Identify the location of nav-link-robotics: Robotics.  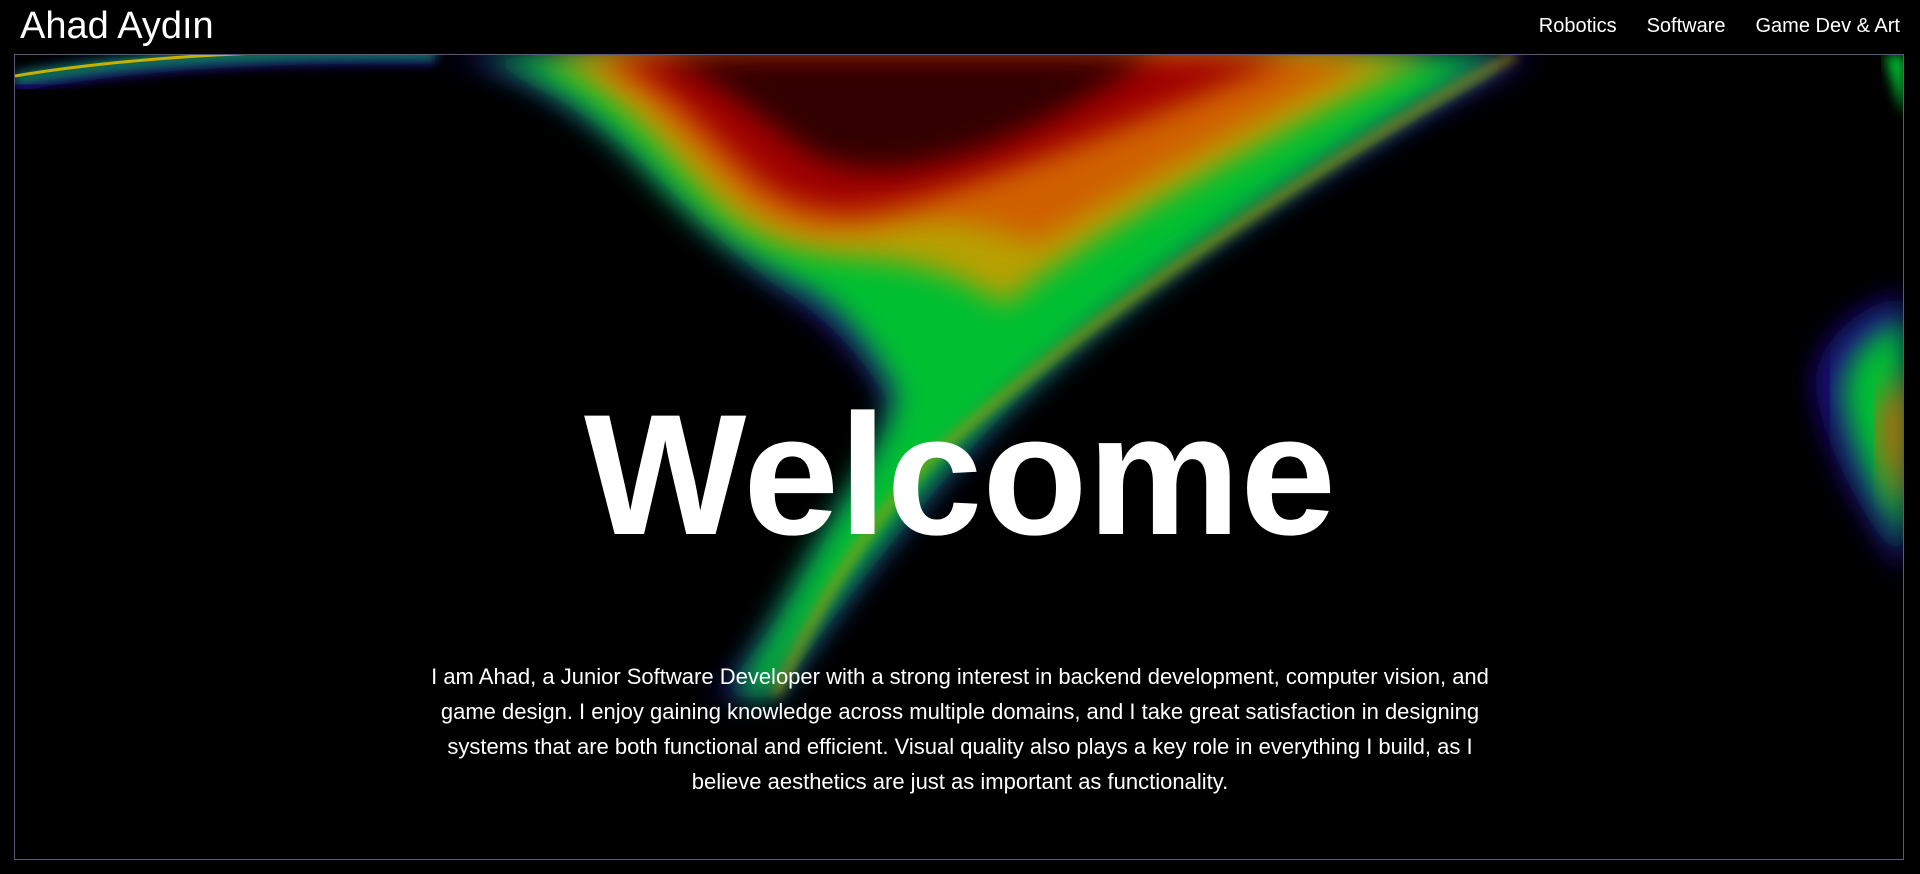
(1578, 26).